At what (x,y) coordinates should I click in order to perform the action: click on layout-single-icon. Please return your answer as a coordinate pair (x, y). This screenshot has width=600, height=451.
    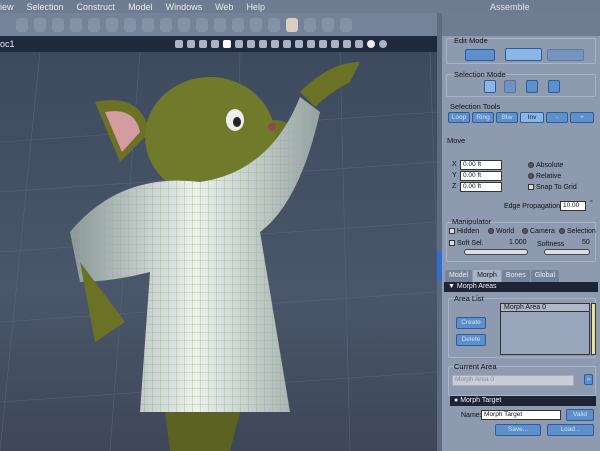
    Looking at the image, I should click on (227, 44).